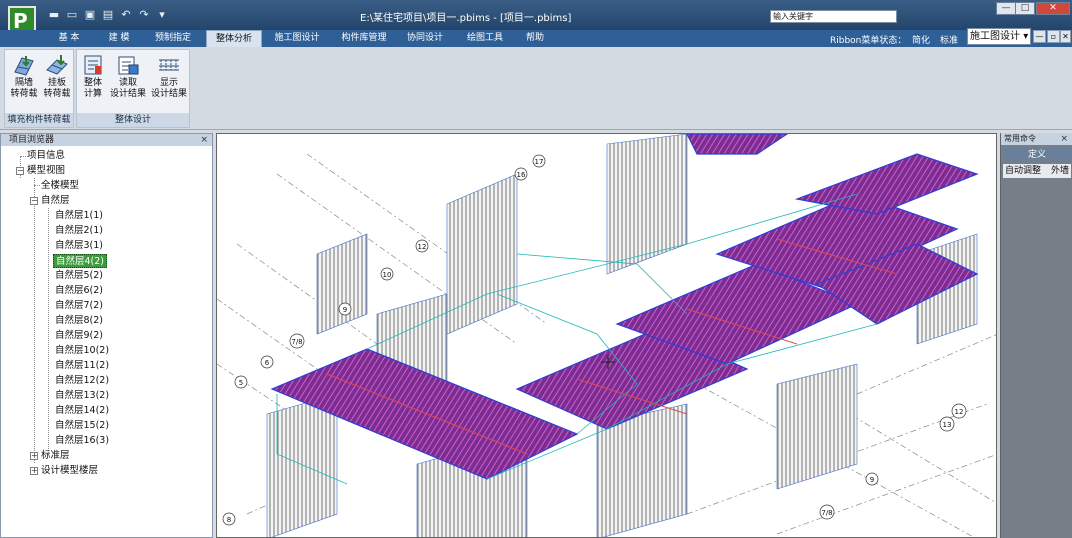  Describe the element at coordinates (82, 351) in the screenshot. I see `tree-node-floor: 自然层10(2)` at that location.